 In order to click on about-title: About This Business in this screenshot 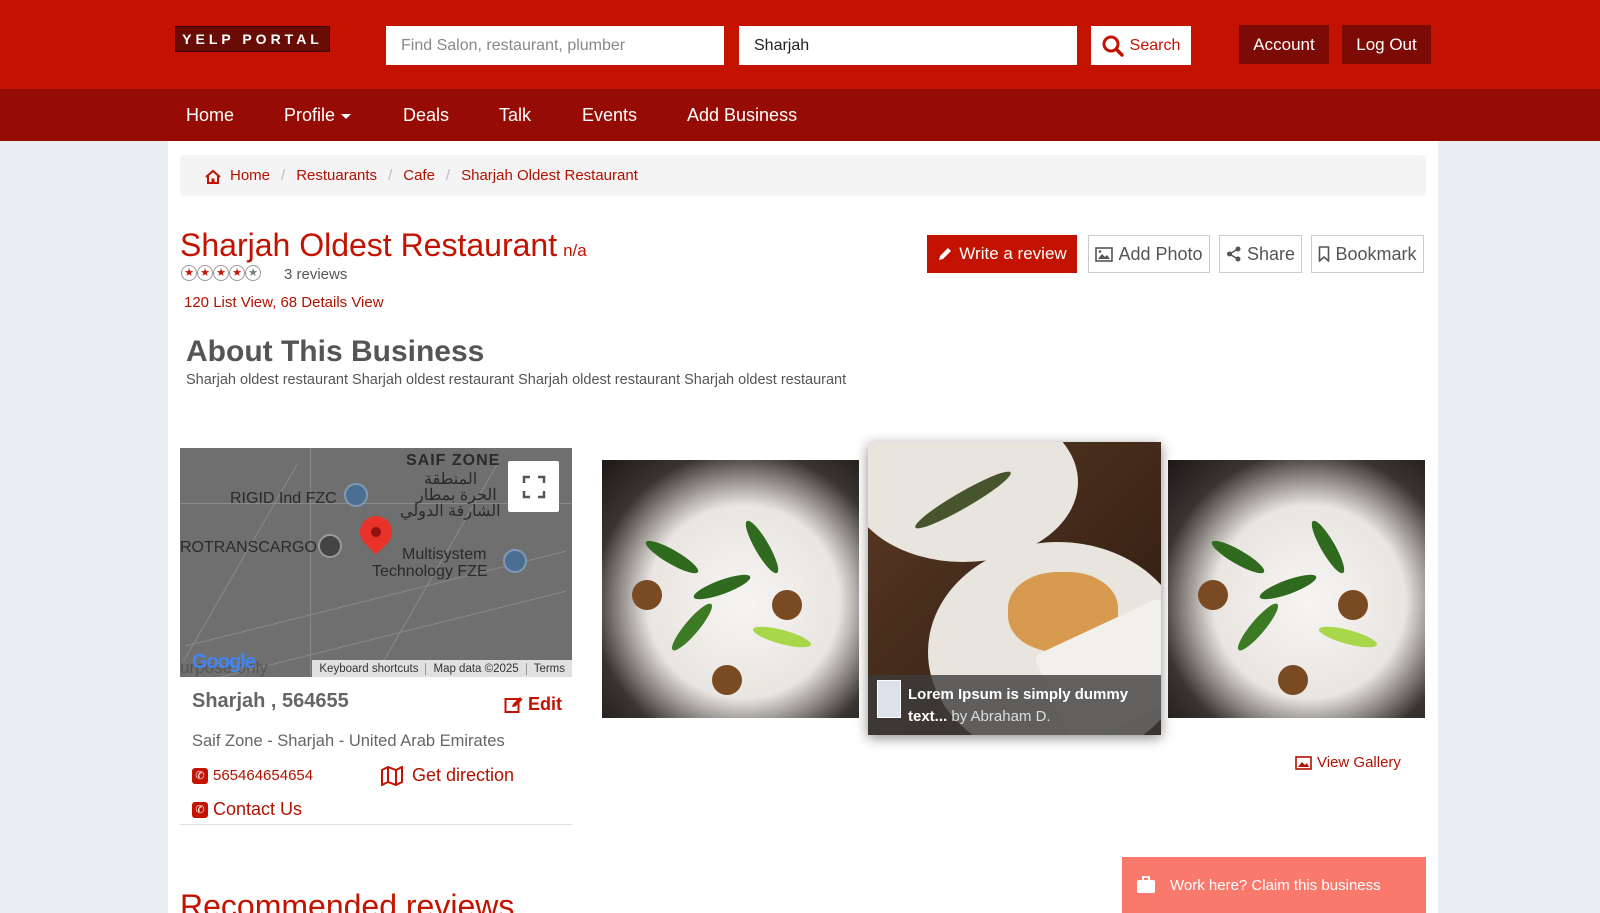, I will do `click(335, 351)`.